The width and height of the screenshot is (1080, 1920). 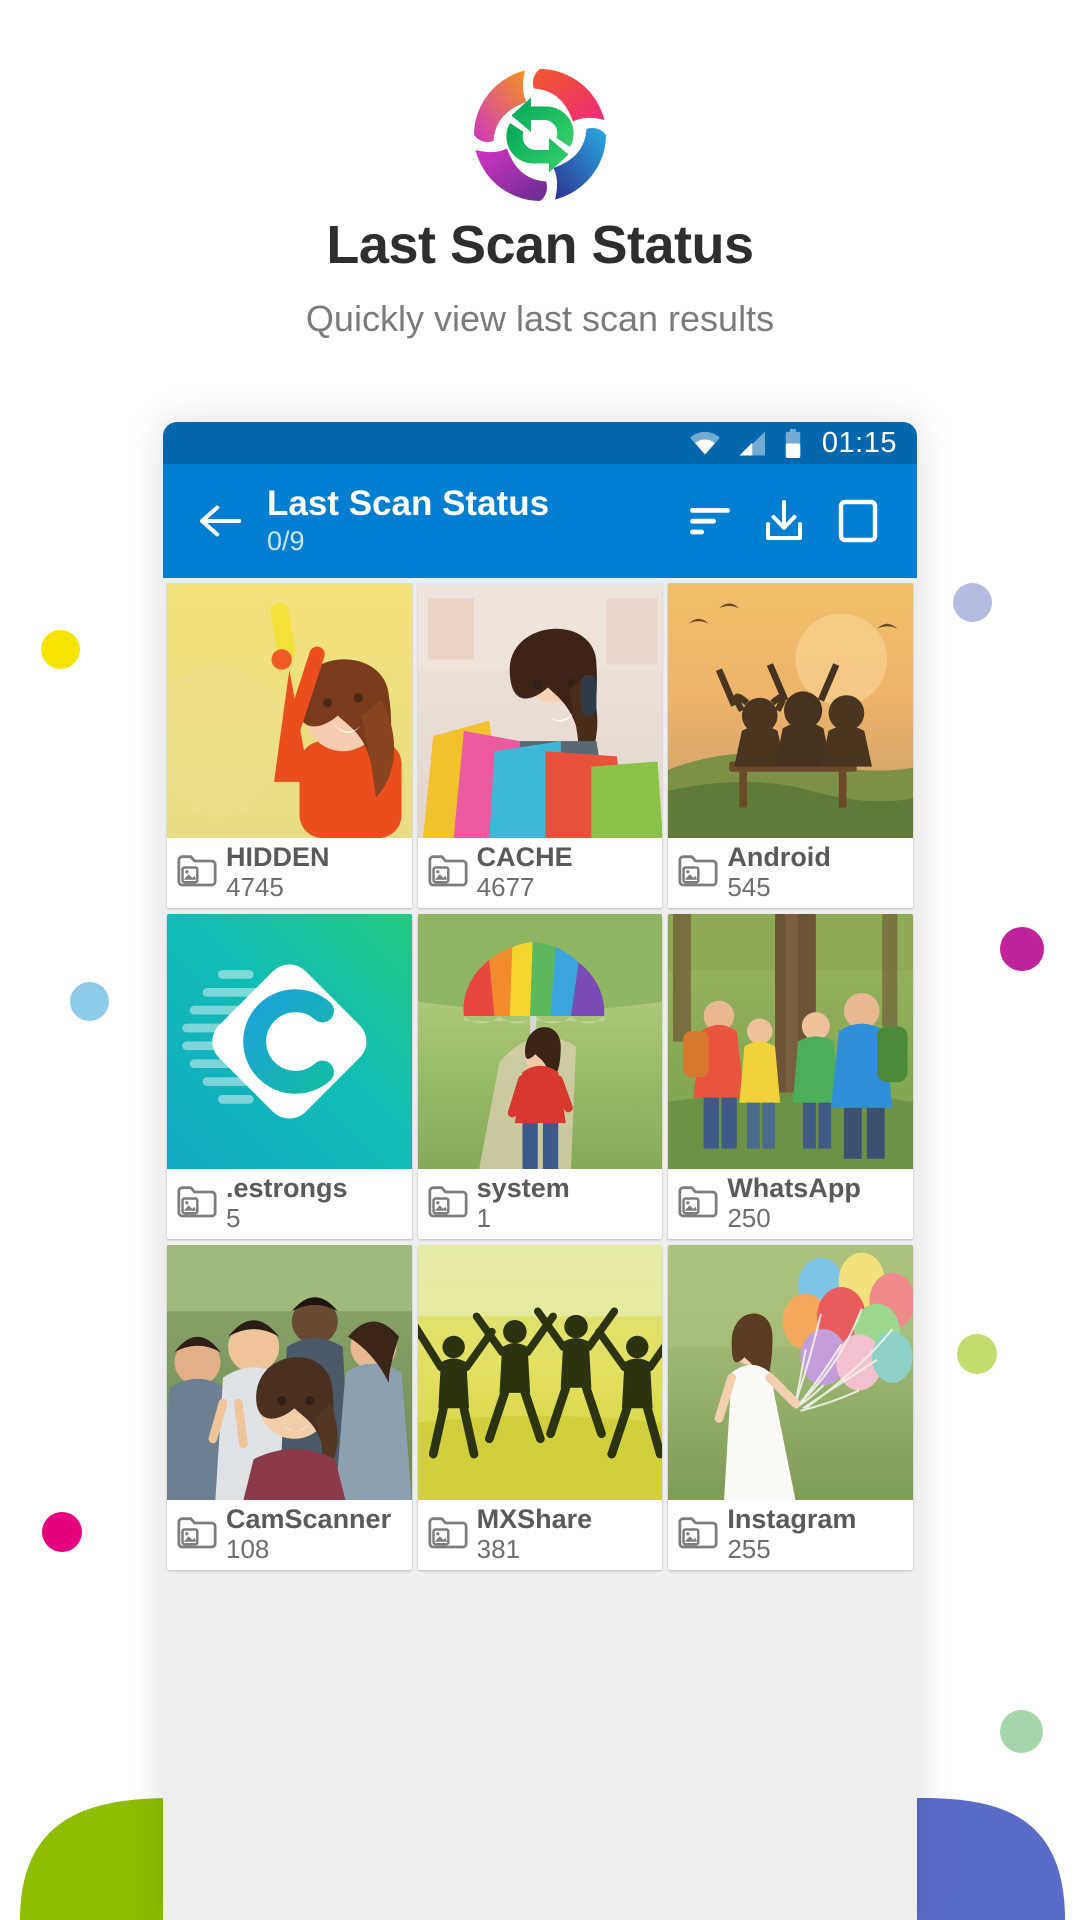 I want to click on dot-yellow, so click(x=60, y=649).